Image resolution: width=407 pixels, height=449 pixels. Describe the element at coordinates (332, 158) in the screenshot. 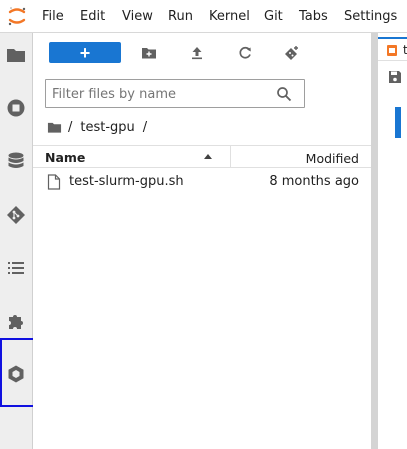

I see `column-header-modified: Modified` at that location.